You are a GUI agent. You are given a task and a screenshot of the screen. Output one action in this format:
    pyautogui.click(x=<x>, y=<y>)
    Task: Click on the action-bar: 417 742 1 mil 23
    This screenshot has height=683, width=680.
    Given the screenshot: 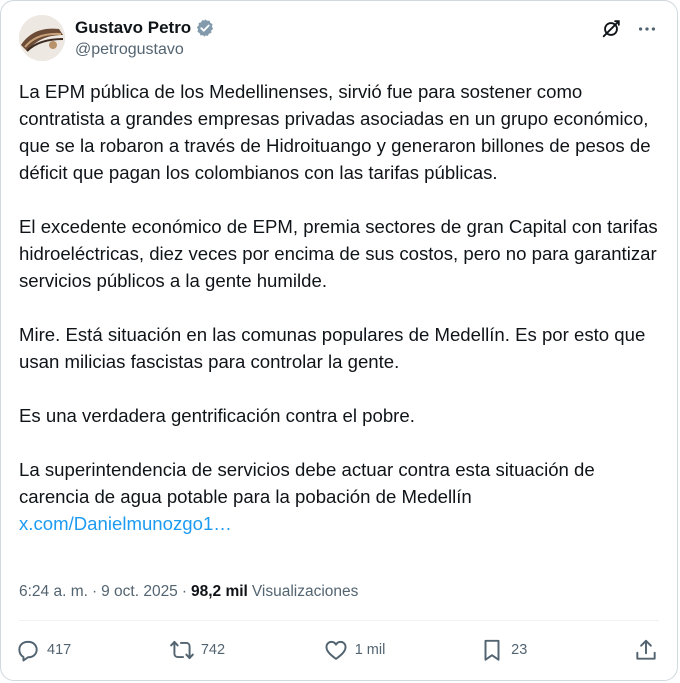 What is the action you would take?
    pyautogui.click(x=337, y=650)
    